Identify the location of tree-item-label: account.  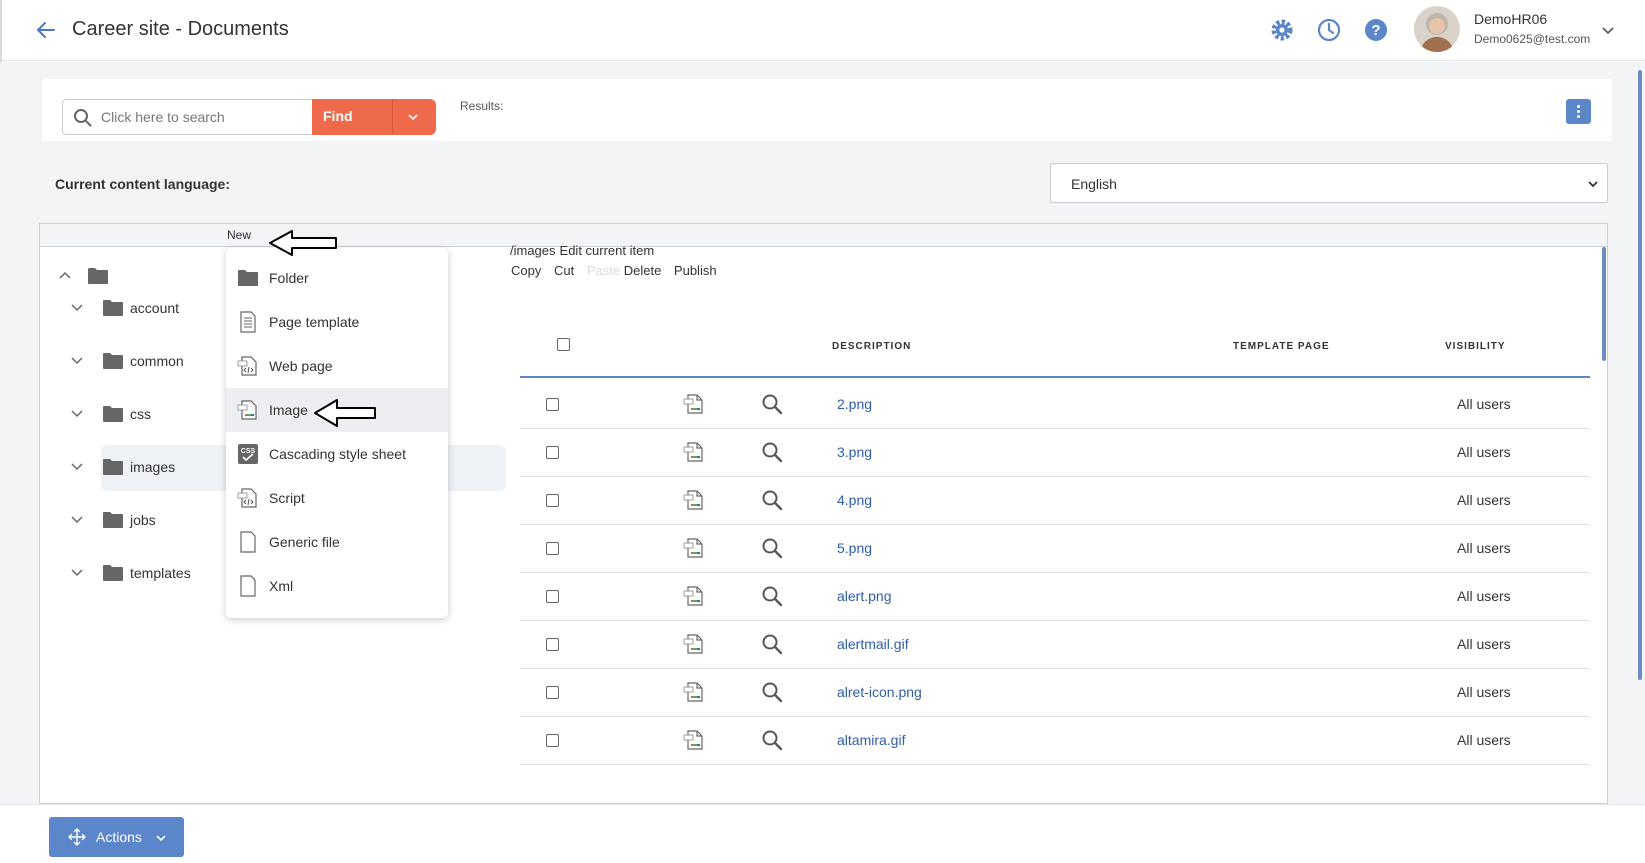
(155, 308).